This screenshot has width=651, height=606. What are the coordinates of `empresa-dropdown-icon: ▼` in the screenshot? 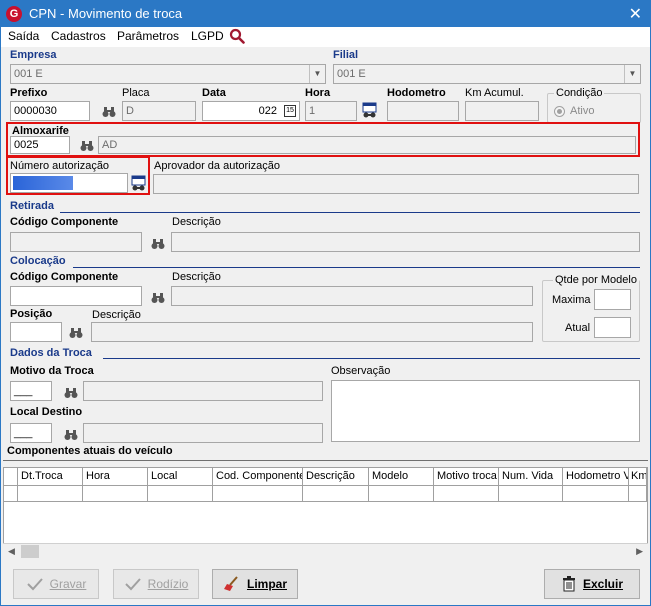 It's located at (317, 74).